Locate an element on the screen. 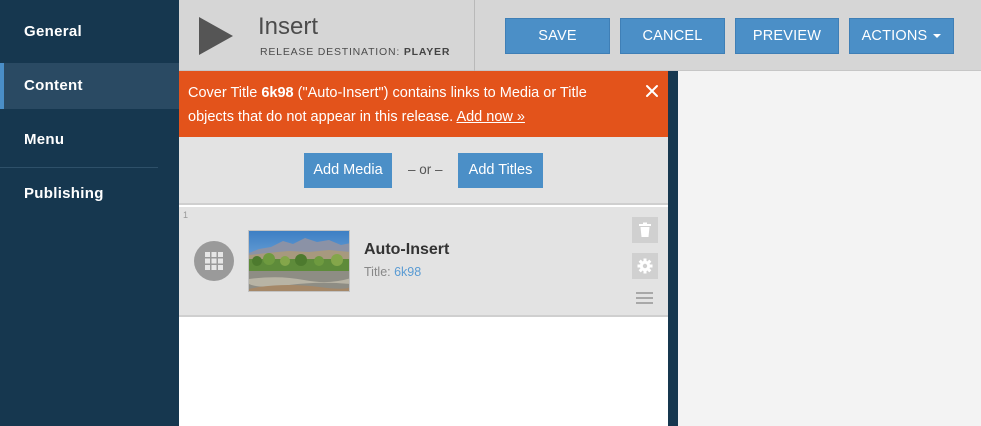 Image resolution: width=981 pixels, height=426 pixels. add-bar: Add Media – or – Add Titles is located at coordinates (423, 171).